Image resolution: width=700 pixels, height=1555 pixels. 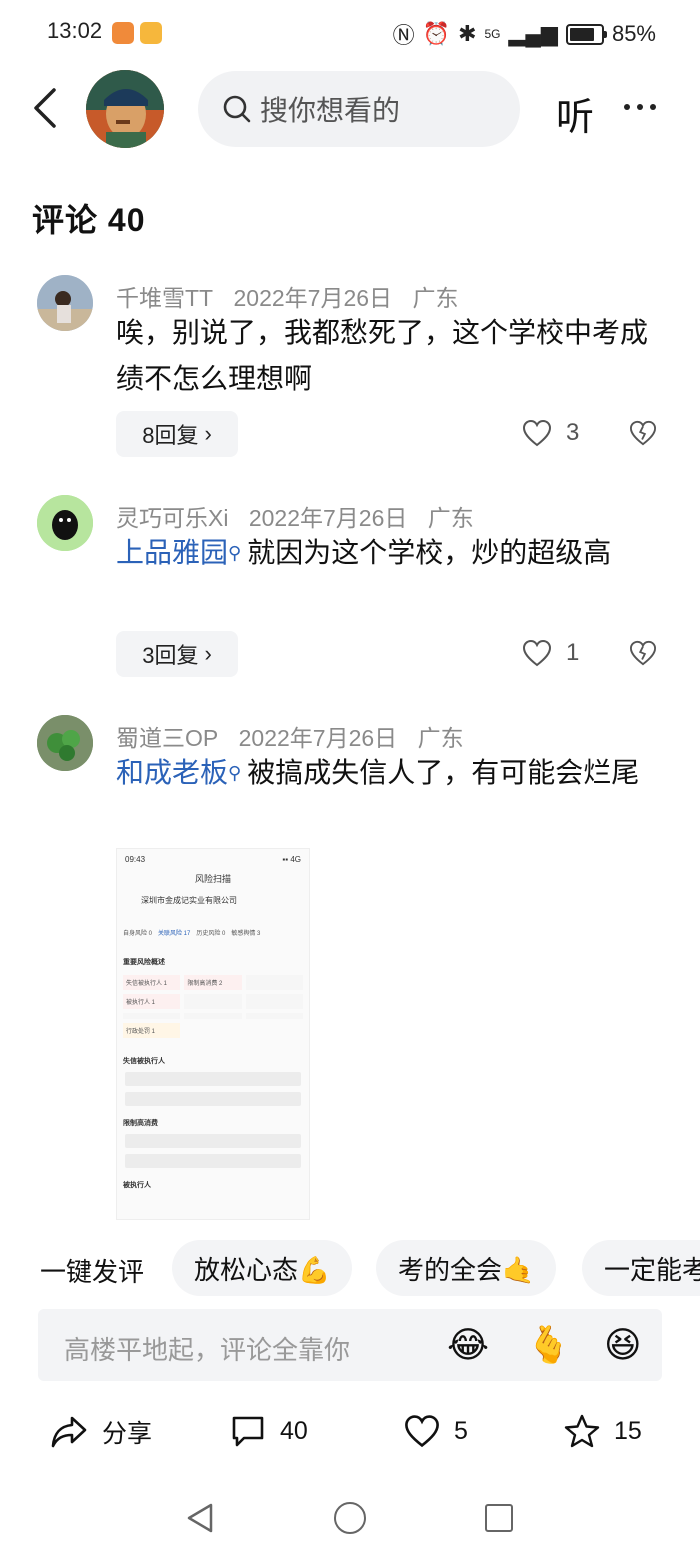 I want to click on status-bar: 13:02 Ⓝ ⏰ ✱ 5G ▂▄▆ 85%, so click(x=350, y=32).